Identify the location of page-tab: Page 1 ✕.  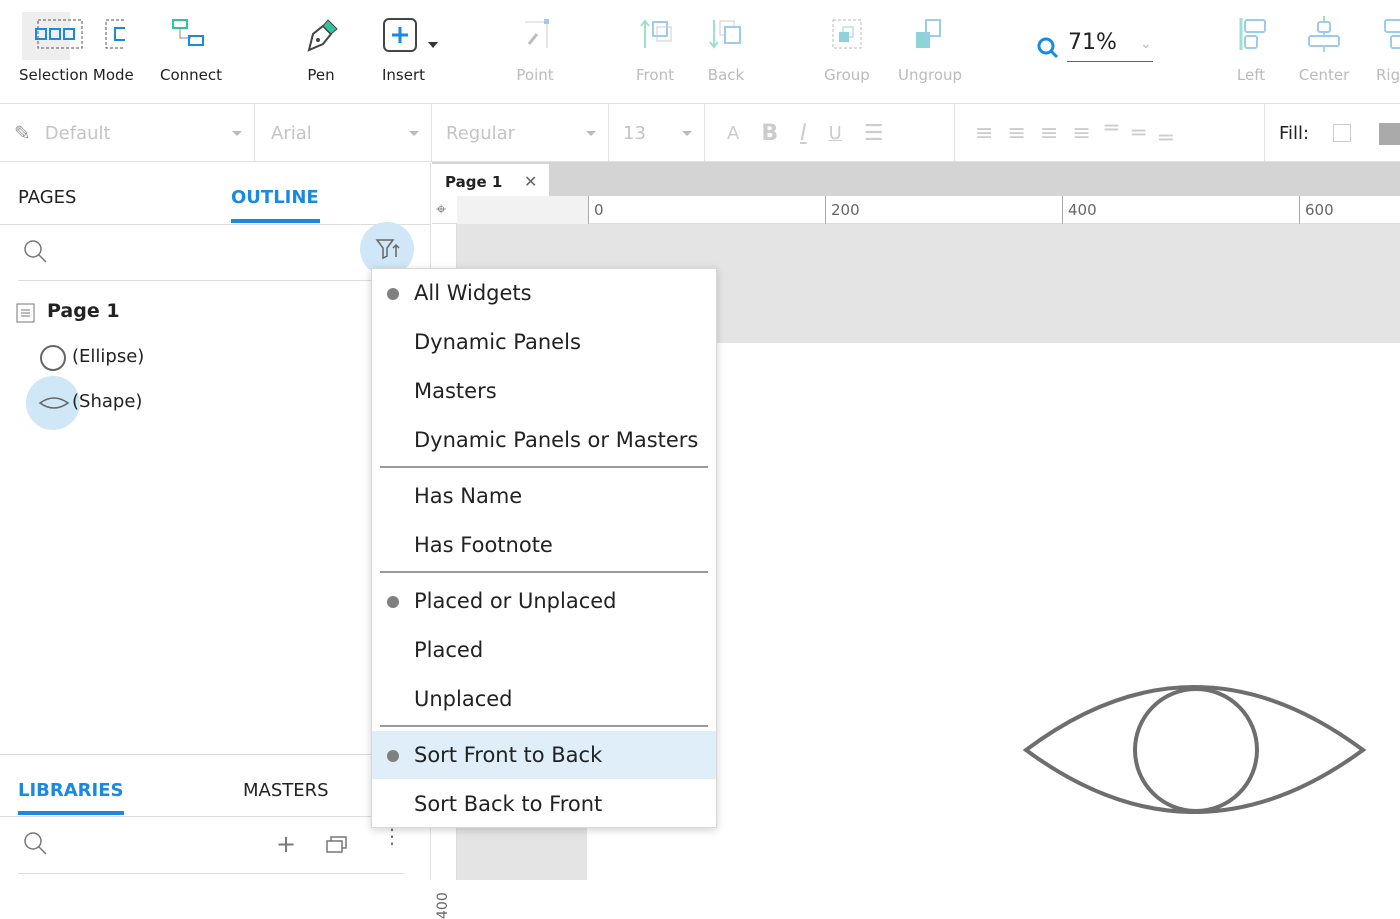
(490, 180).